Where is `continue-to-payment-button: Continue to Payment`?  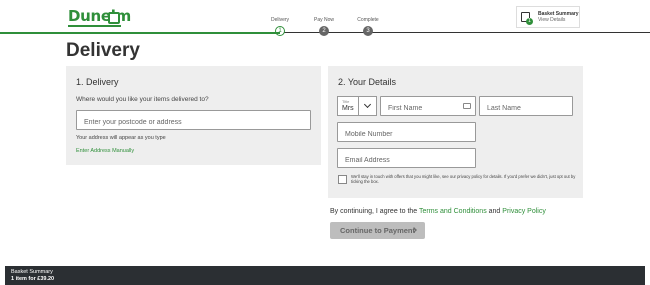
continue-to-payment-button: Continue to Payment is located at coordinates (377, 230).